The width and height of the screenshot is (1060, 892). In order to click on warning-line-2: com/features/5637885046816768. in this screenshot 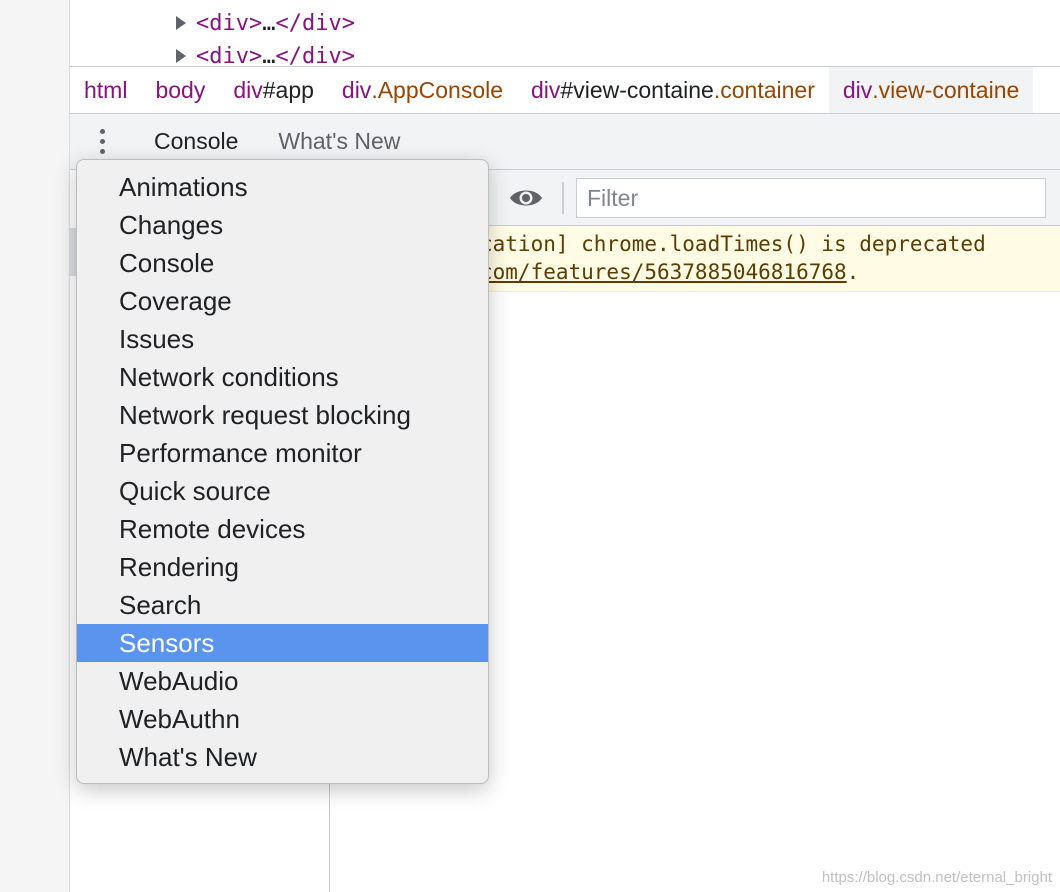, I will do `click(669, 272)`.